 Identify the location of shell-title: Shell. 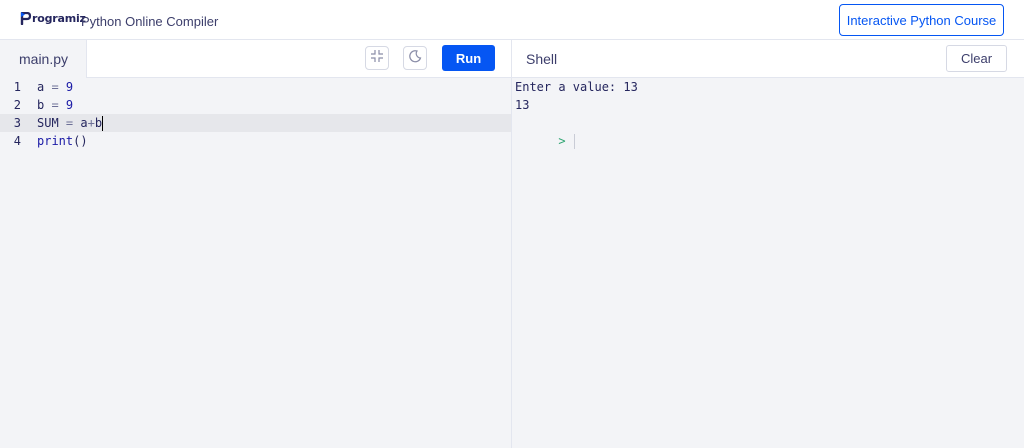
(542, 59).